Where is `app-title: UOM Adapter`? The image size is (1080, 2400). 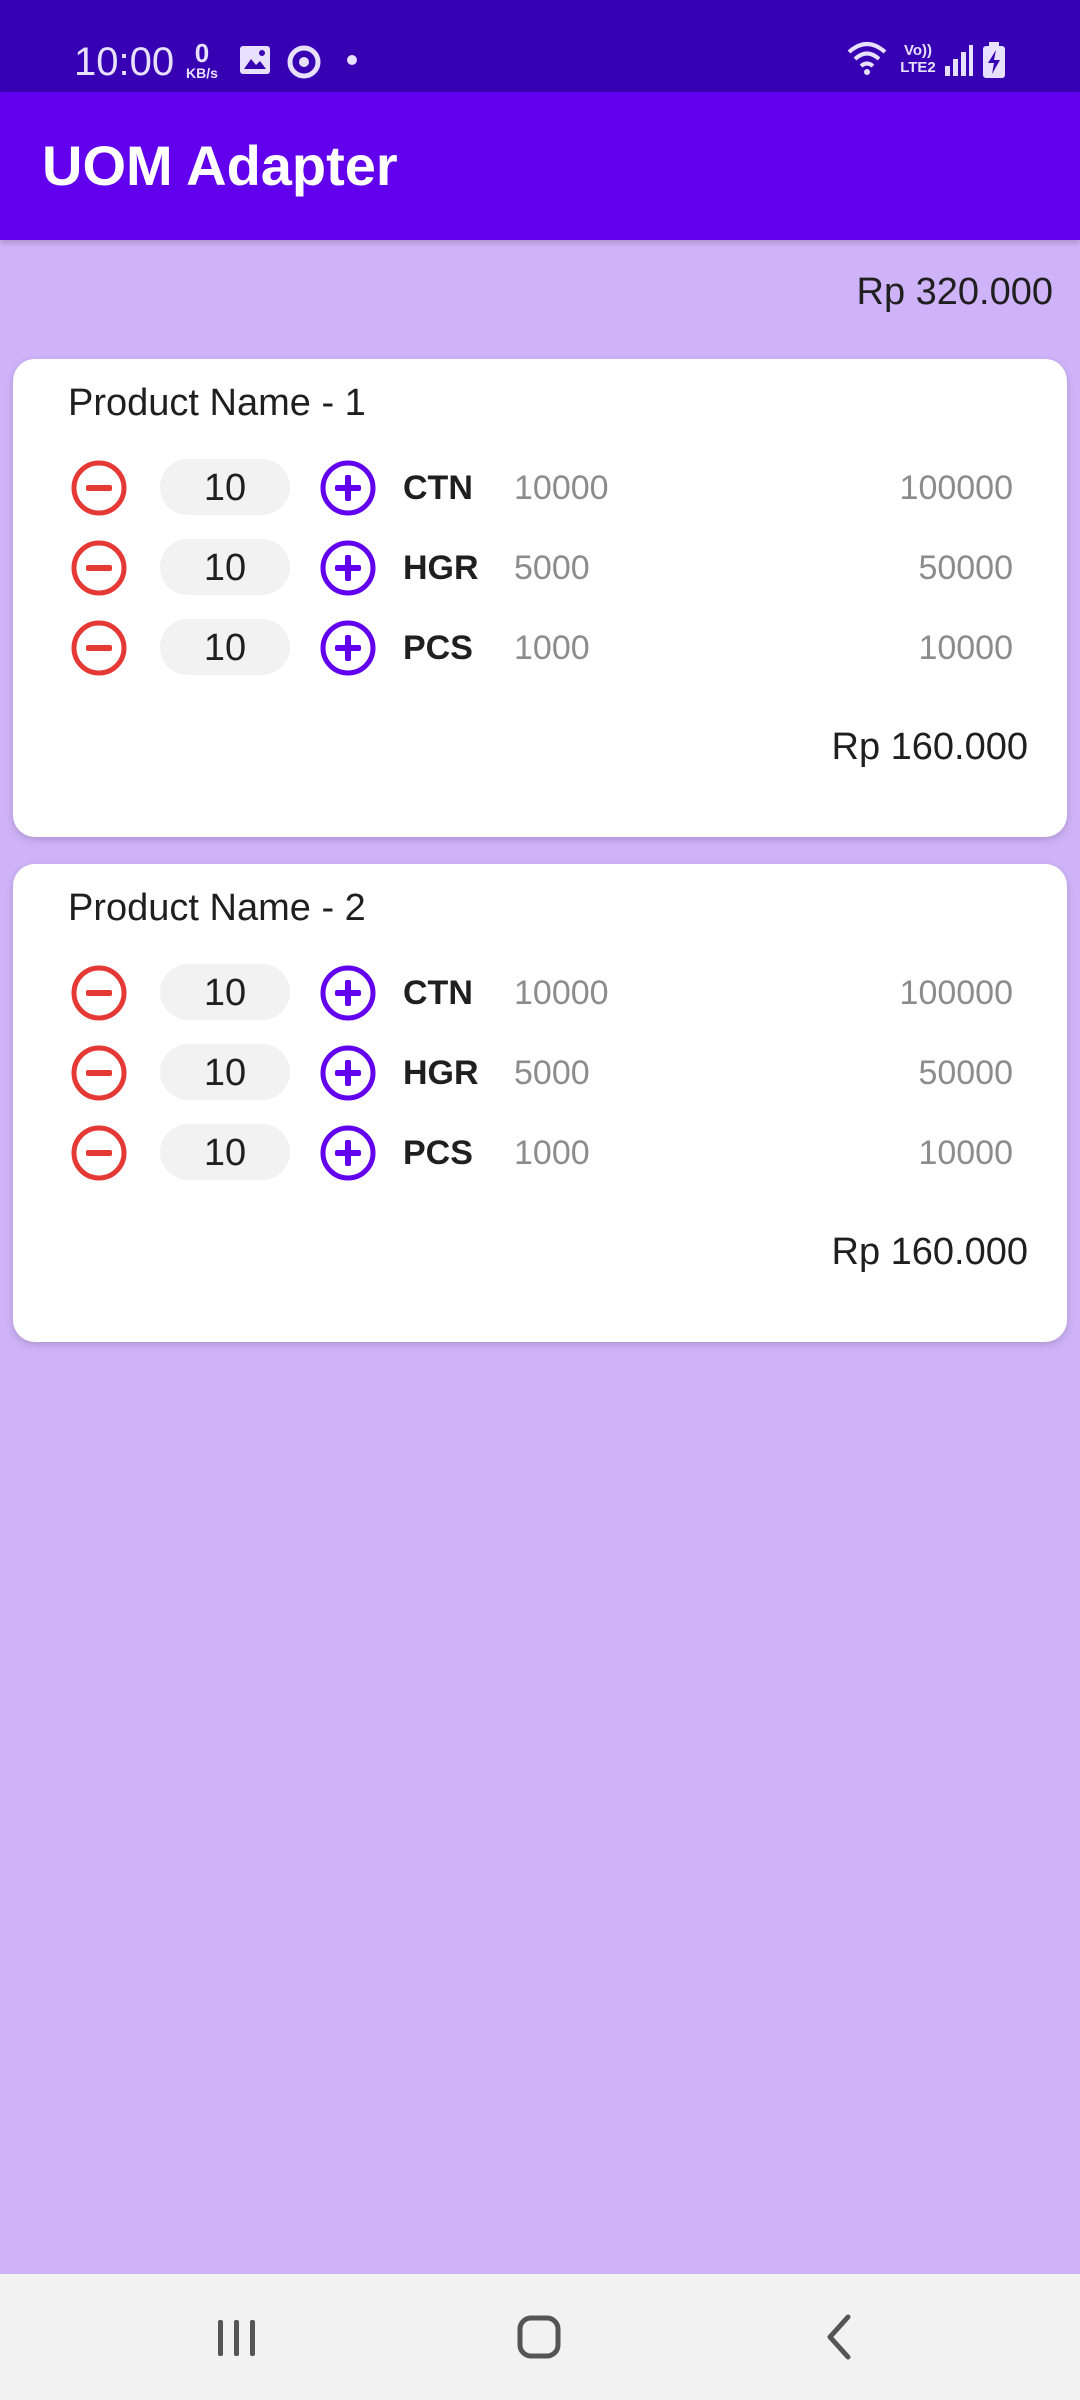 app-title: UOM Adapter is located at coordinates (220, 165).